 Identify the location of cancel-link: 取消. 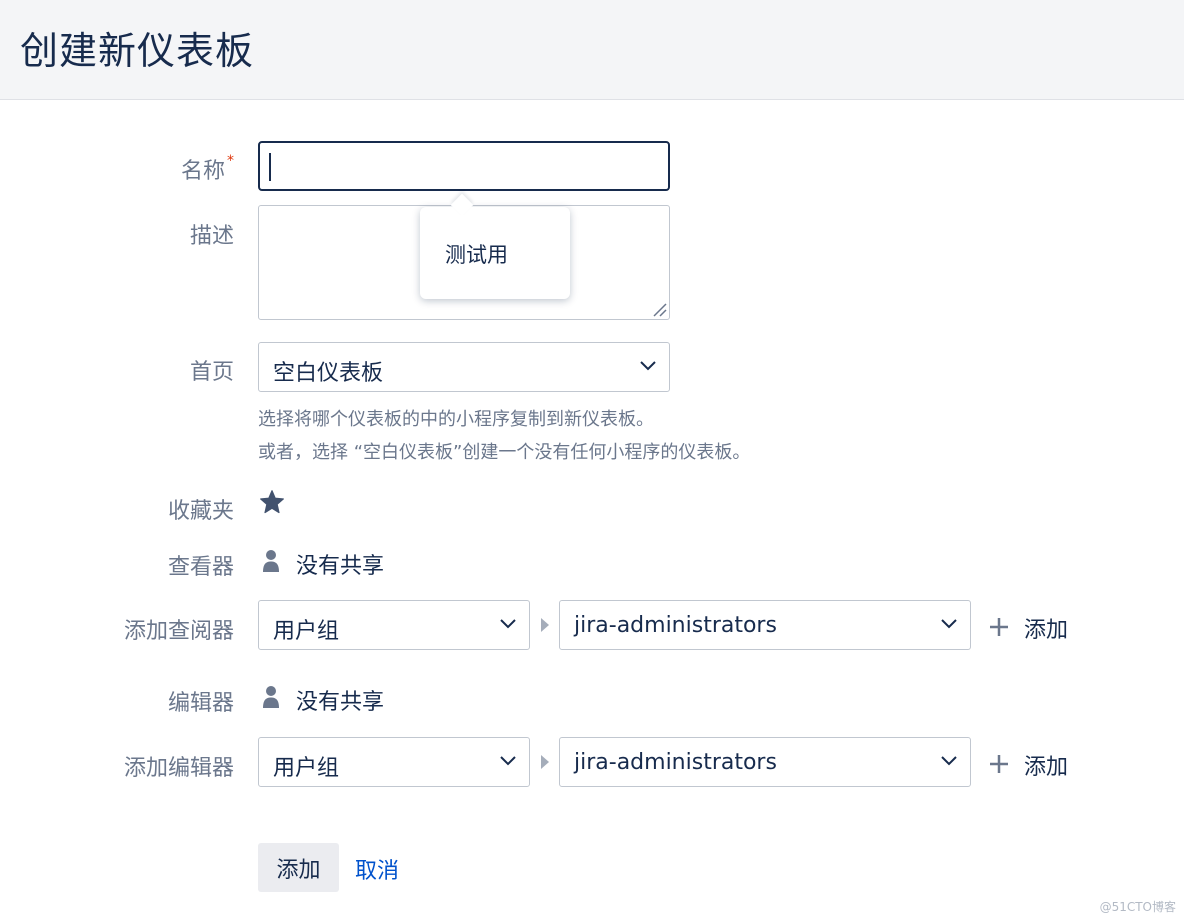
(377, 869).